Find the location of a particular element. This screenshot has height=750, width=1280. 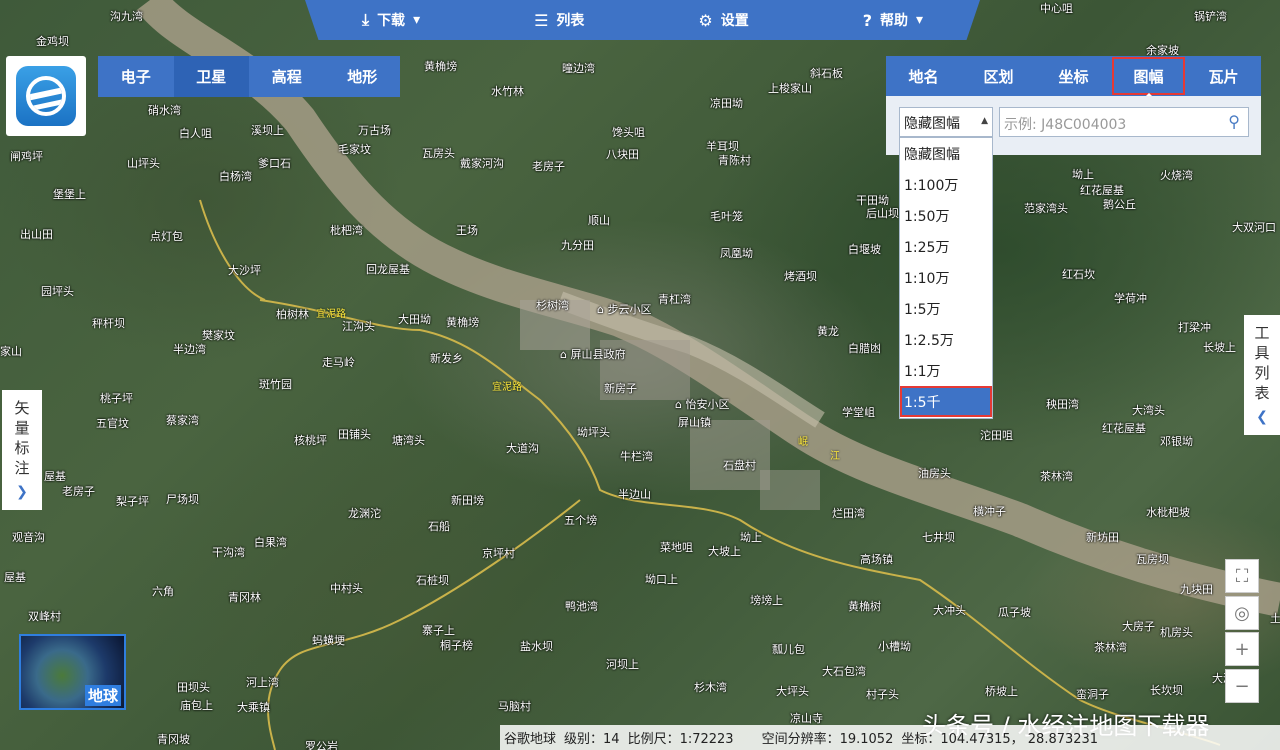

plus-icon: + is located at coordinates (1242, 649).